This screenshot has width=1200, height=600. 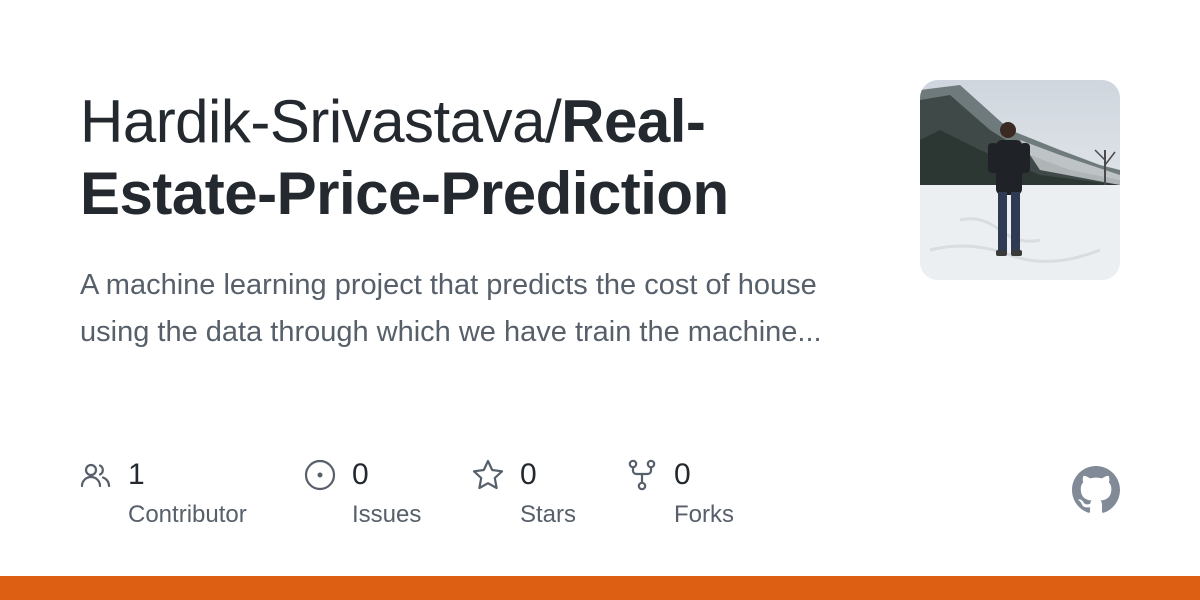 What do you see at coordinates (187, 514) in the screenshot?
I see `contributors-label: Contributor` at bounding box center [187, 514].